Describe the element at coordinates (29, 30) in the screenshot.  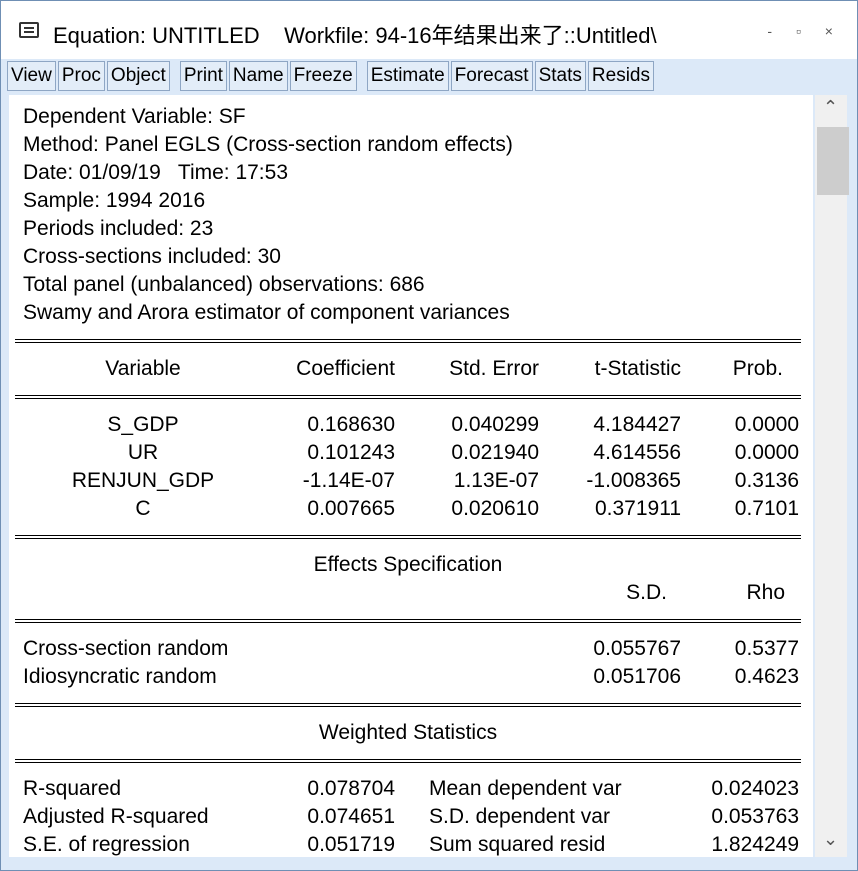
I see `window-menu-icon` at that location.